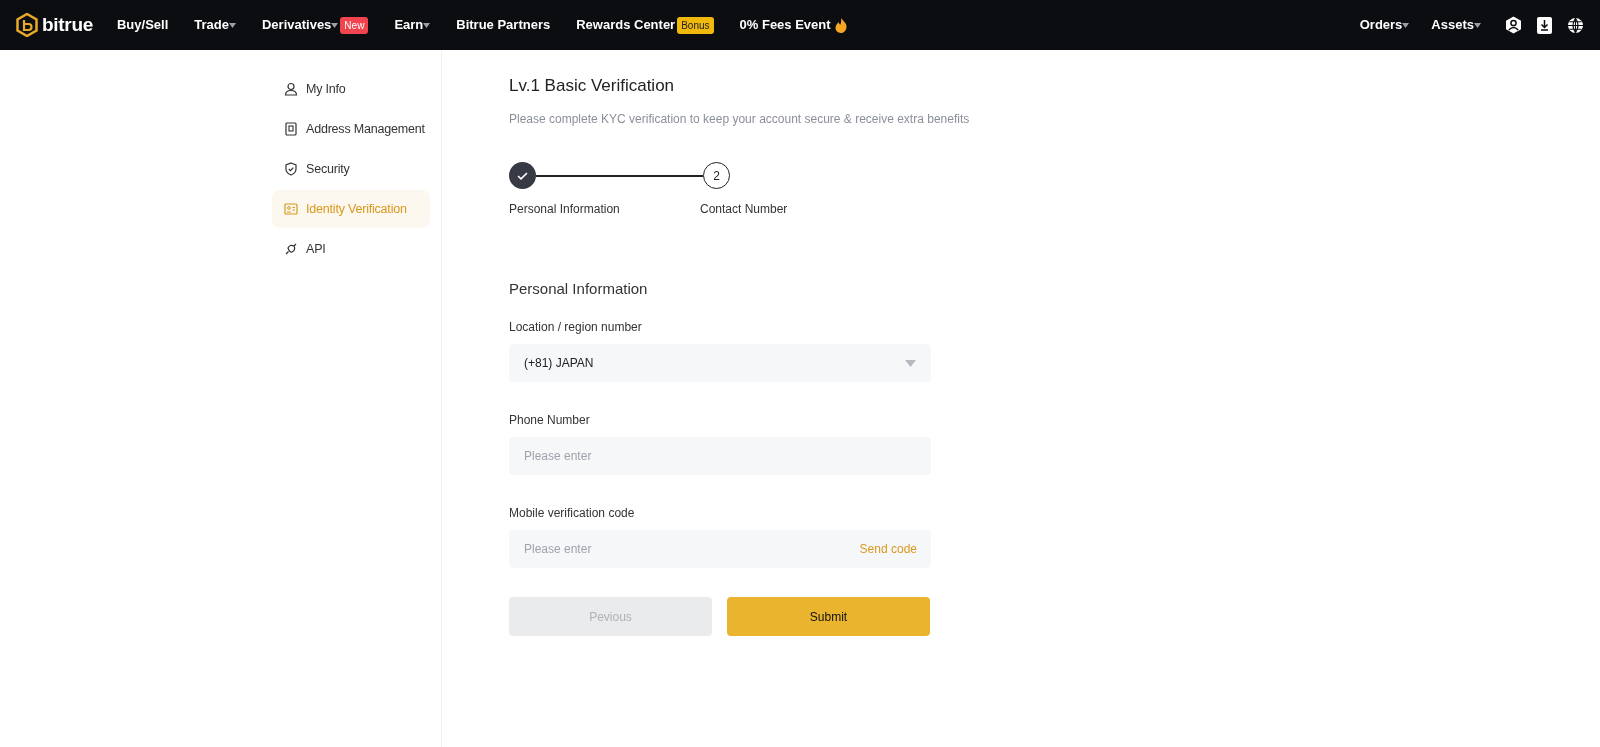  What do you see at coordinates (1381, 25) in the screenshot?
I see `nav-link: Orders` at bounding box center [1381, 25].